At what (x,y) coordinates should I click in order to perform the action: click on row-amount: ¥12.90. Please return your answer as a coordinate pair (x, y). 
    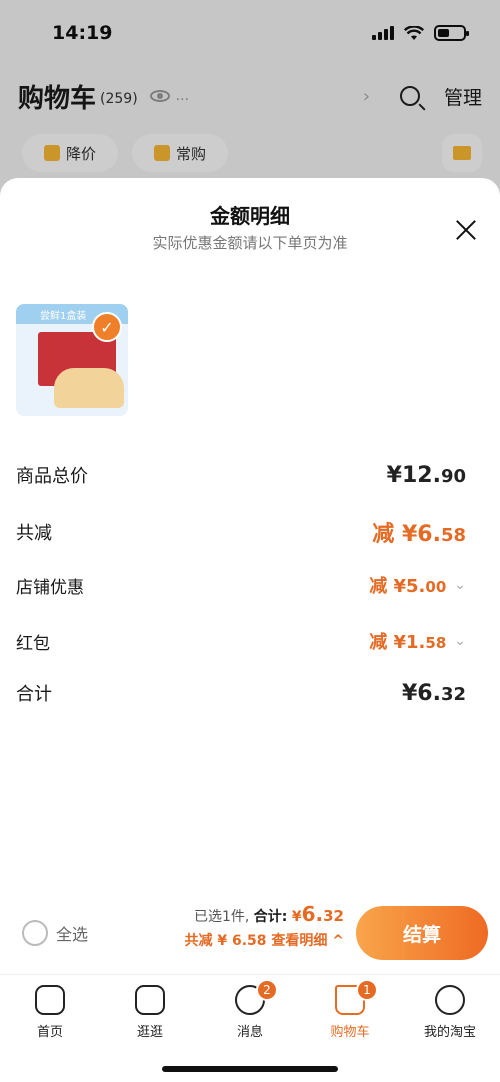
    Looking at the image, I should click on (426, 475).